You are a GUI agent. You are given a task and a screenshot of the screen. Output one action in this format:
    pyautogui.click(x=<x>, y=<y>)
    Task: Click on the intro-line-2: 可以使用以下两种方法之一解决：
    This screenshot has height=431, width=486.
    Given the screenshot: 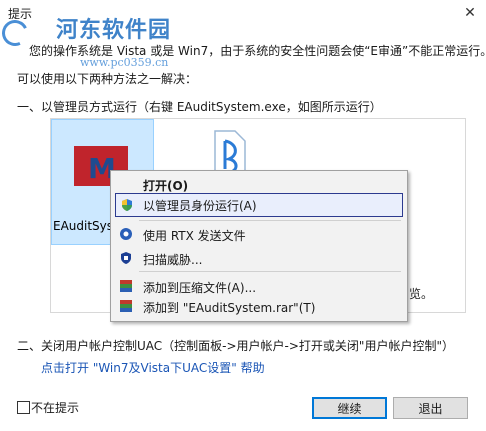 What is the action you would take?
    pyautogui.click(x=107, y=79)
    